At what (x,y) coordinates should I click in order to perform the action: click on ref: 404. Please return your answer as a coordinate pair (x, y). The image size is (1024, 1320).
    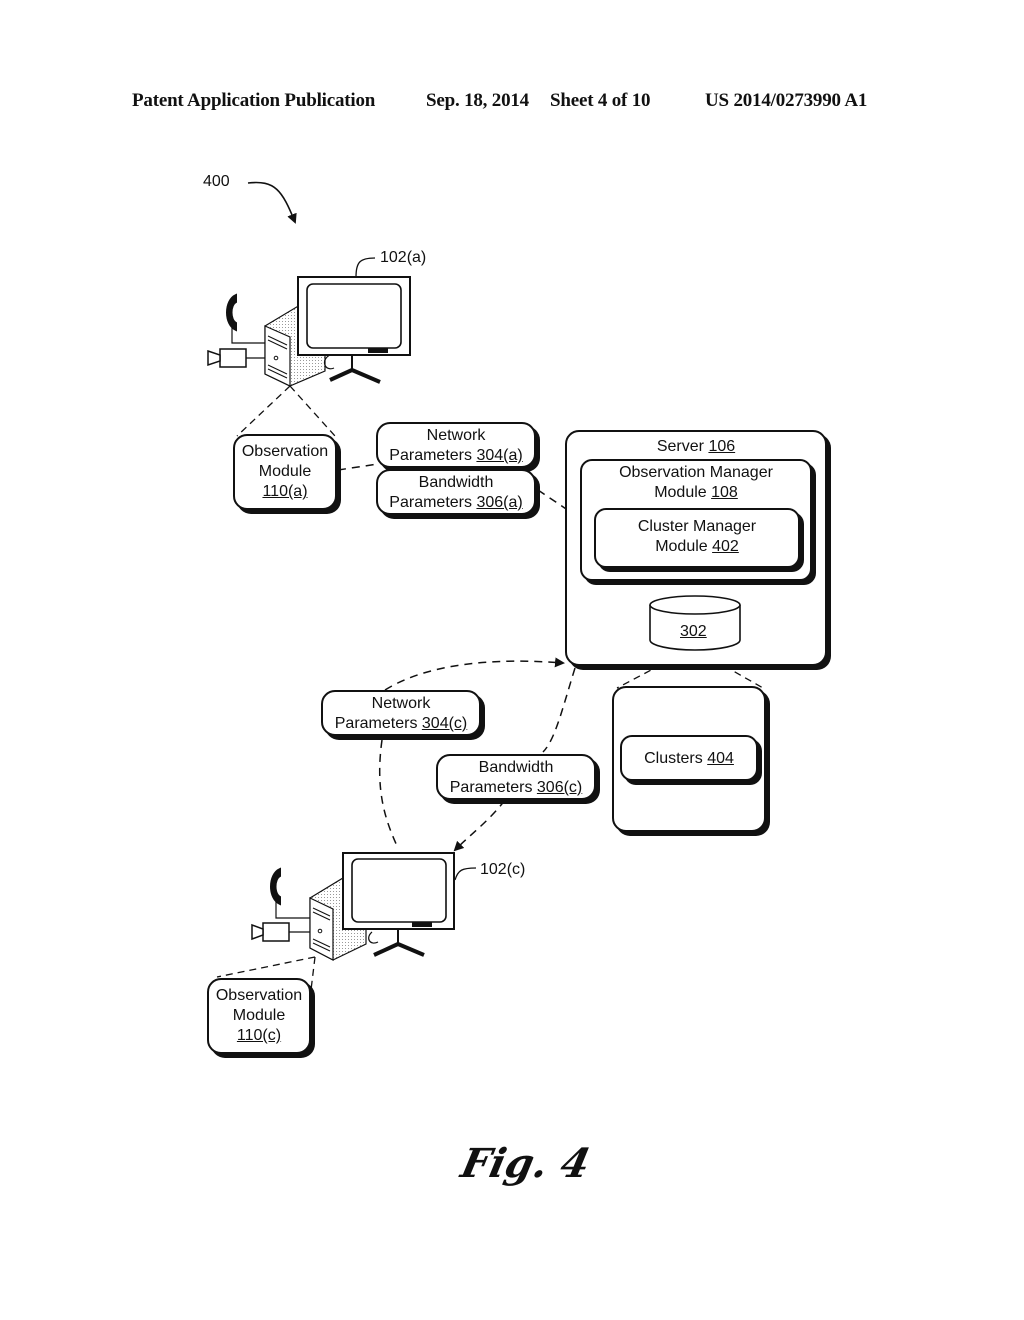
    Looking at the image, I should click on (720, 758).